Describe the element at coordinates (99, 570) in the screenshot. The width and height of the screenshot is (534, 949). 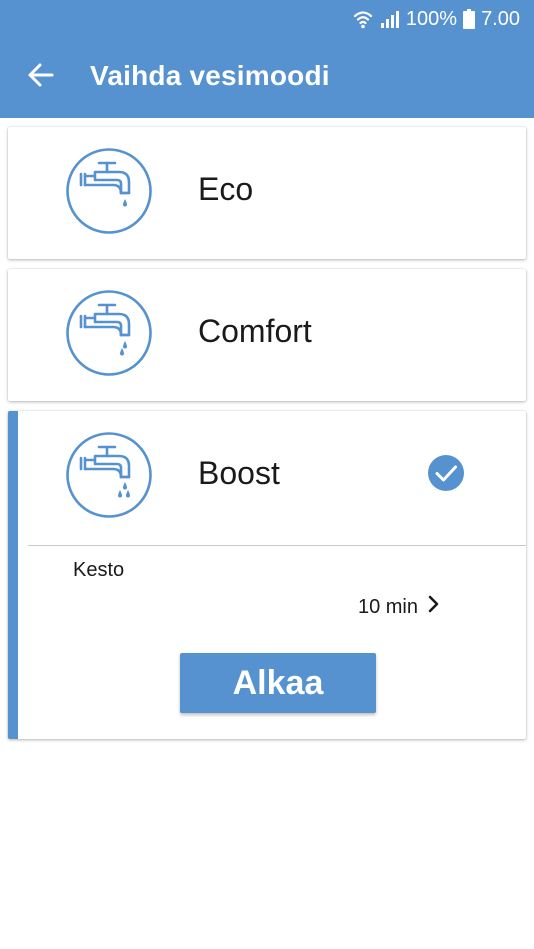
I see `duration-label: Kesto` at that location.